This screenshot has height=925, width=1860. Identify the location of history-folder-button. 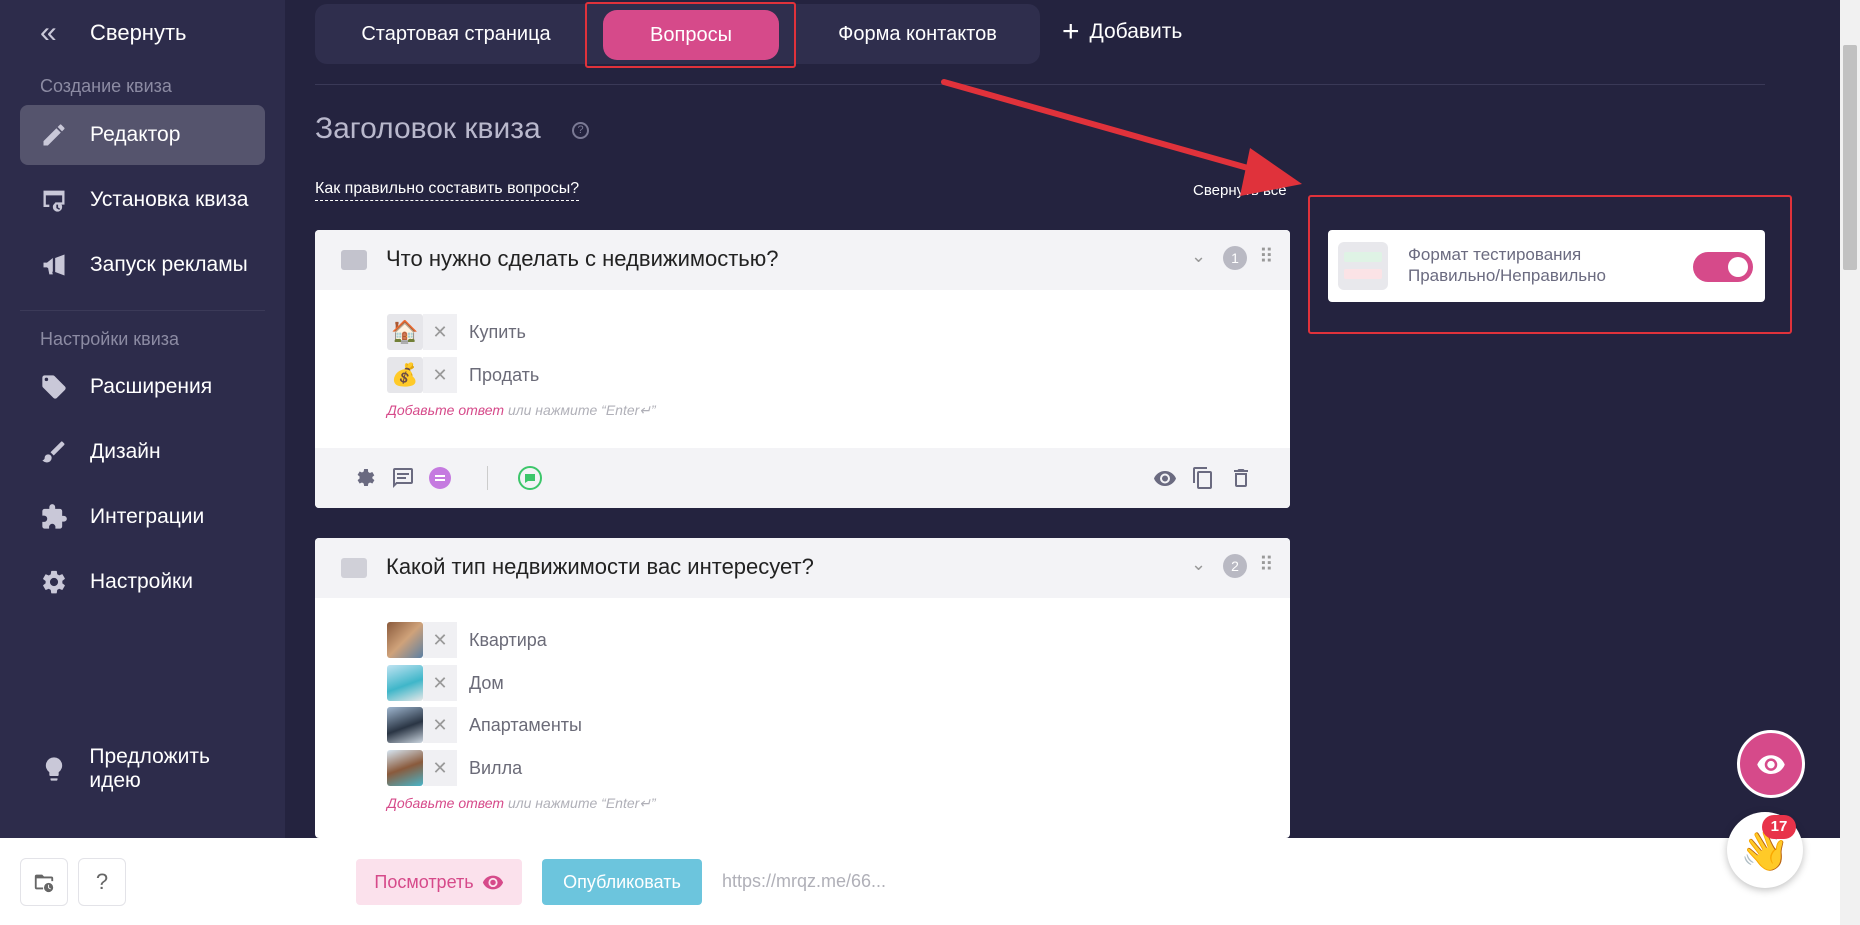
(44, 882).